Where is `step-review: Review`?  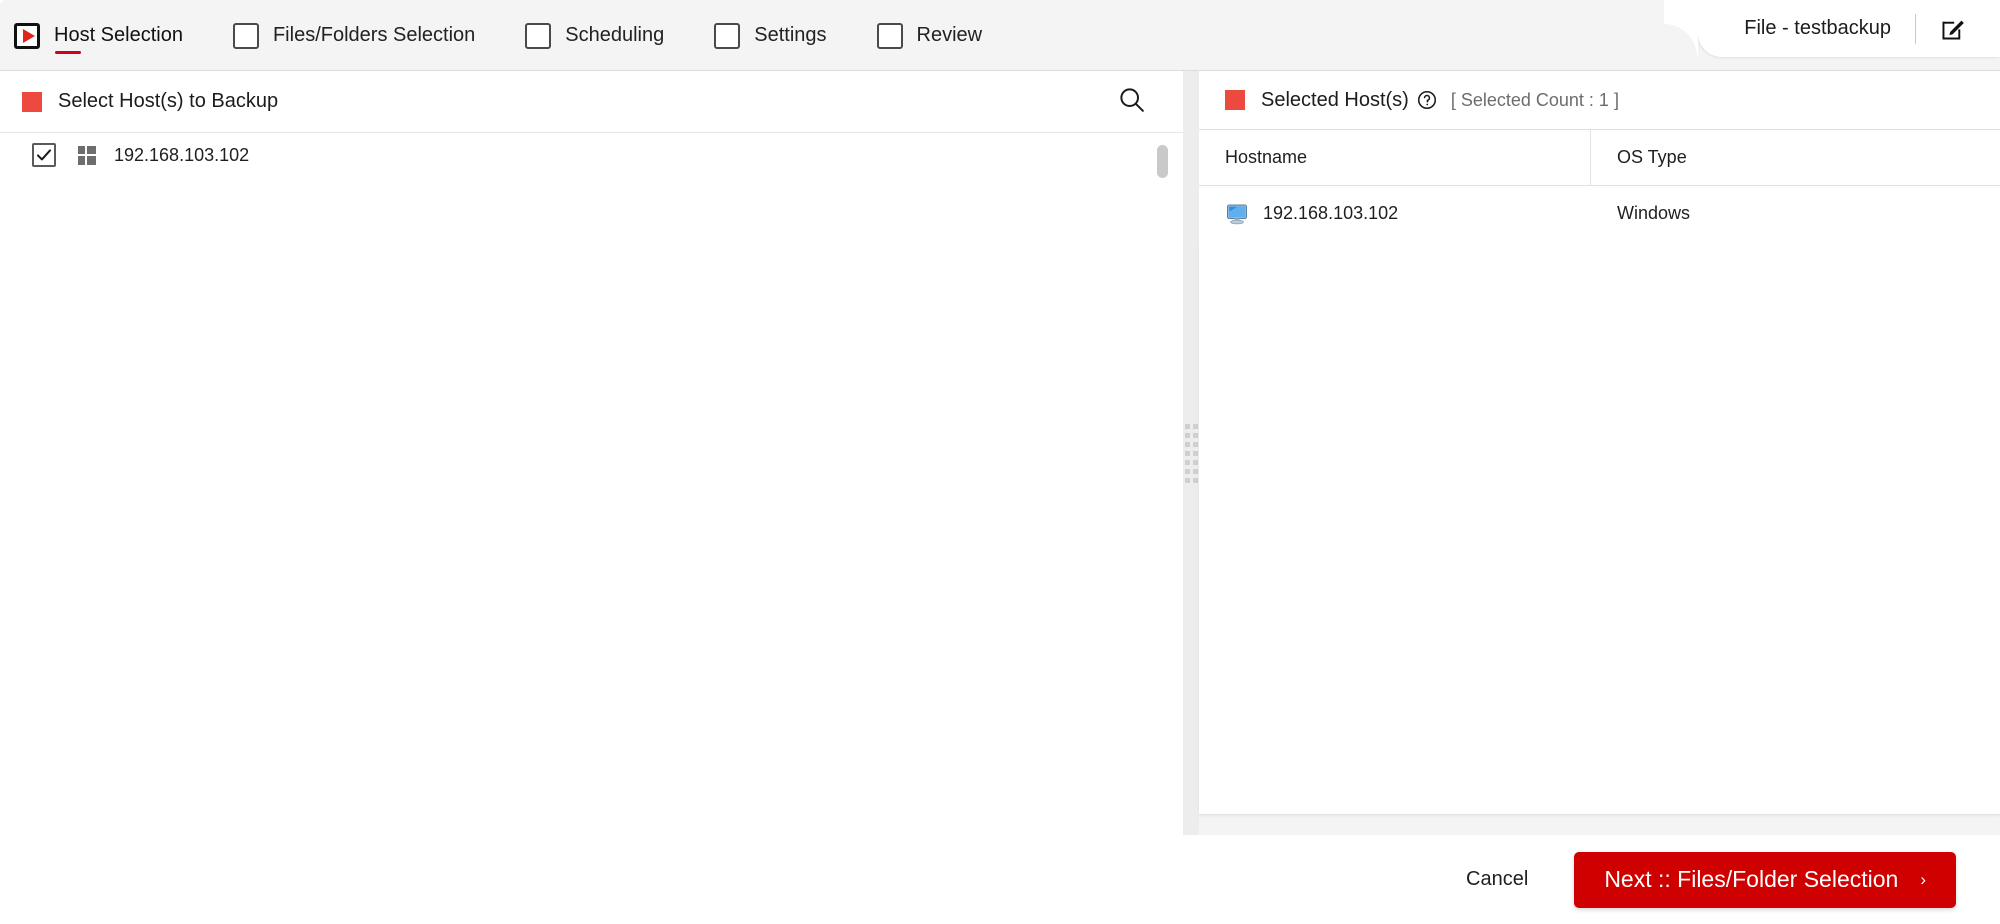 step-review: Review is located at coordinates (942, 35).